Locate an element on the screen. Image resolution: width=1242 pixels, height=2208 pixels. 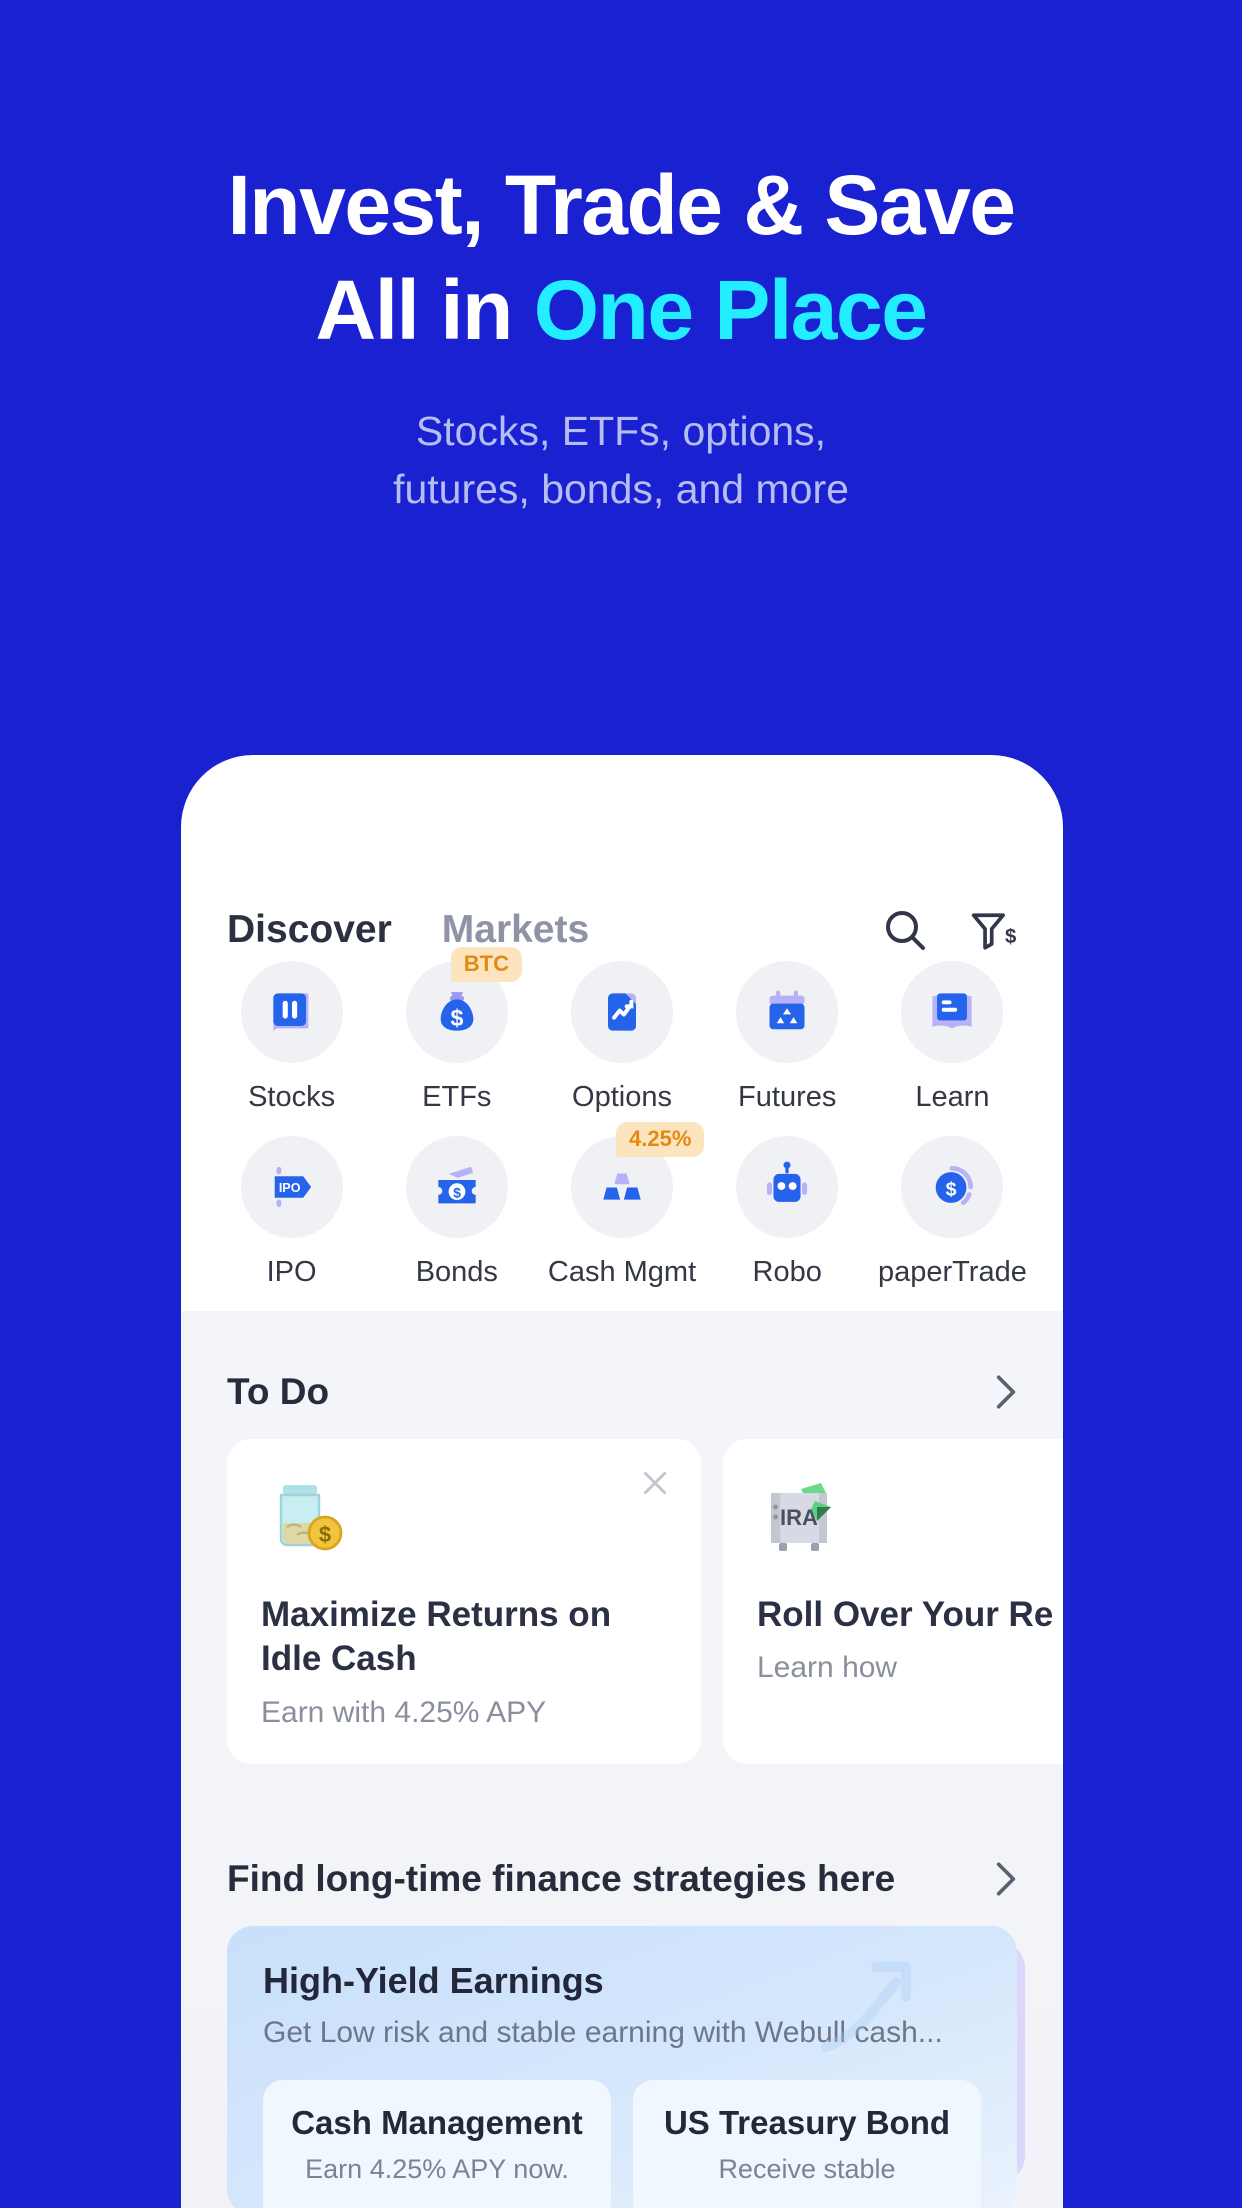
quick-action-label: Cash Mgmt is located at coordinates (622, 1272).